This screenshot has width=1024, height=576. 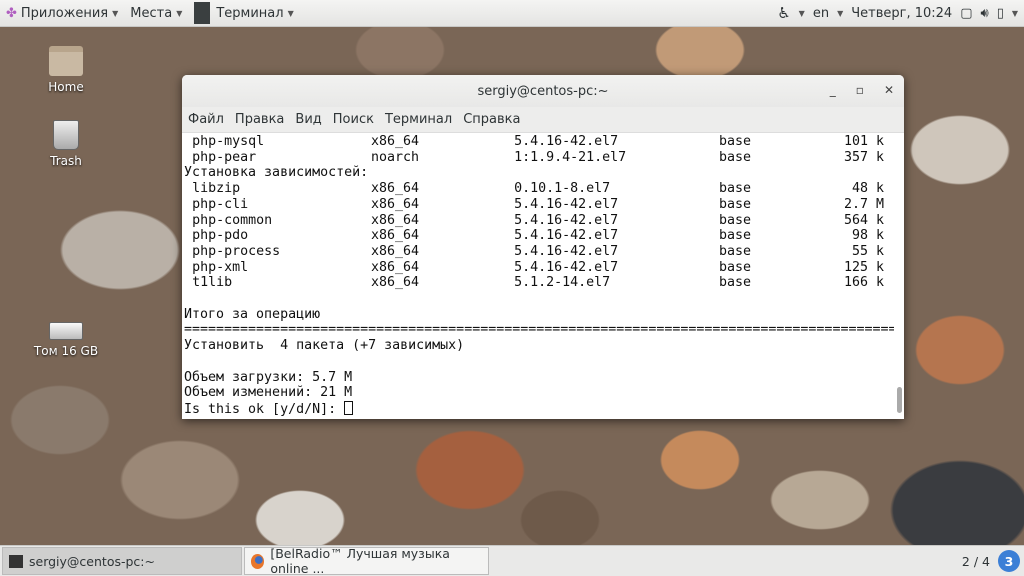 I want to click on package-size: 166 k, so click(x=863, y=283).